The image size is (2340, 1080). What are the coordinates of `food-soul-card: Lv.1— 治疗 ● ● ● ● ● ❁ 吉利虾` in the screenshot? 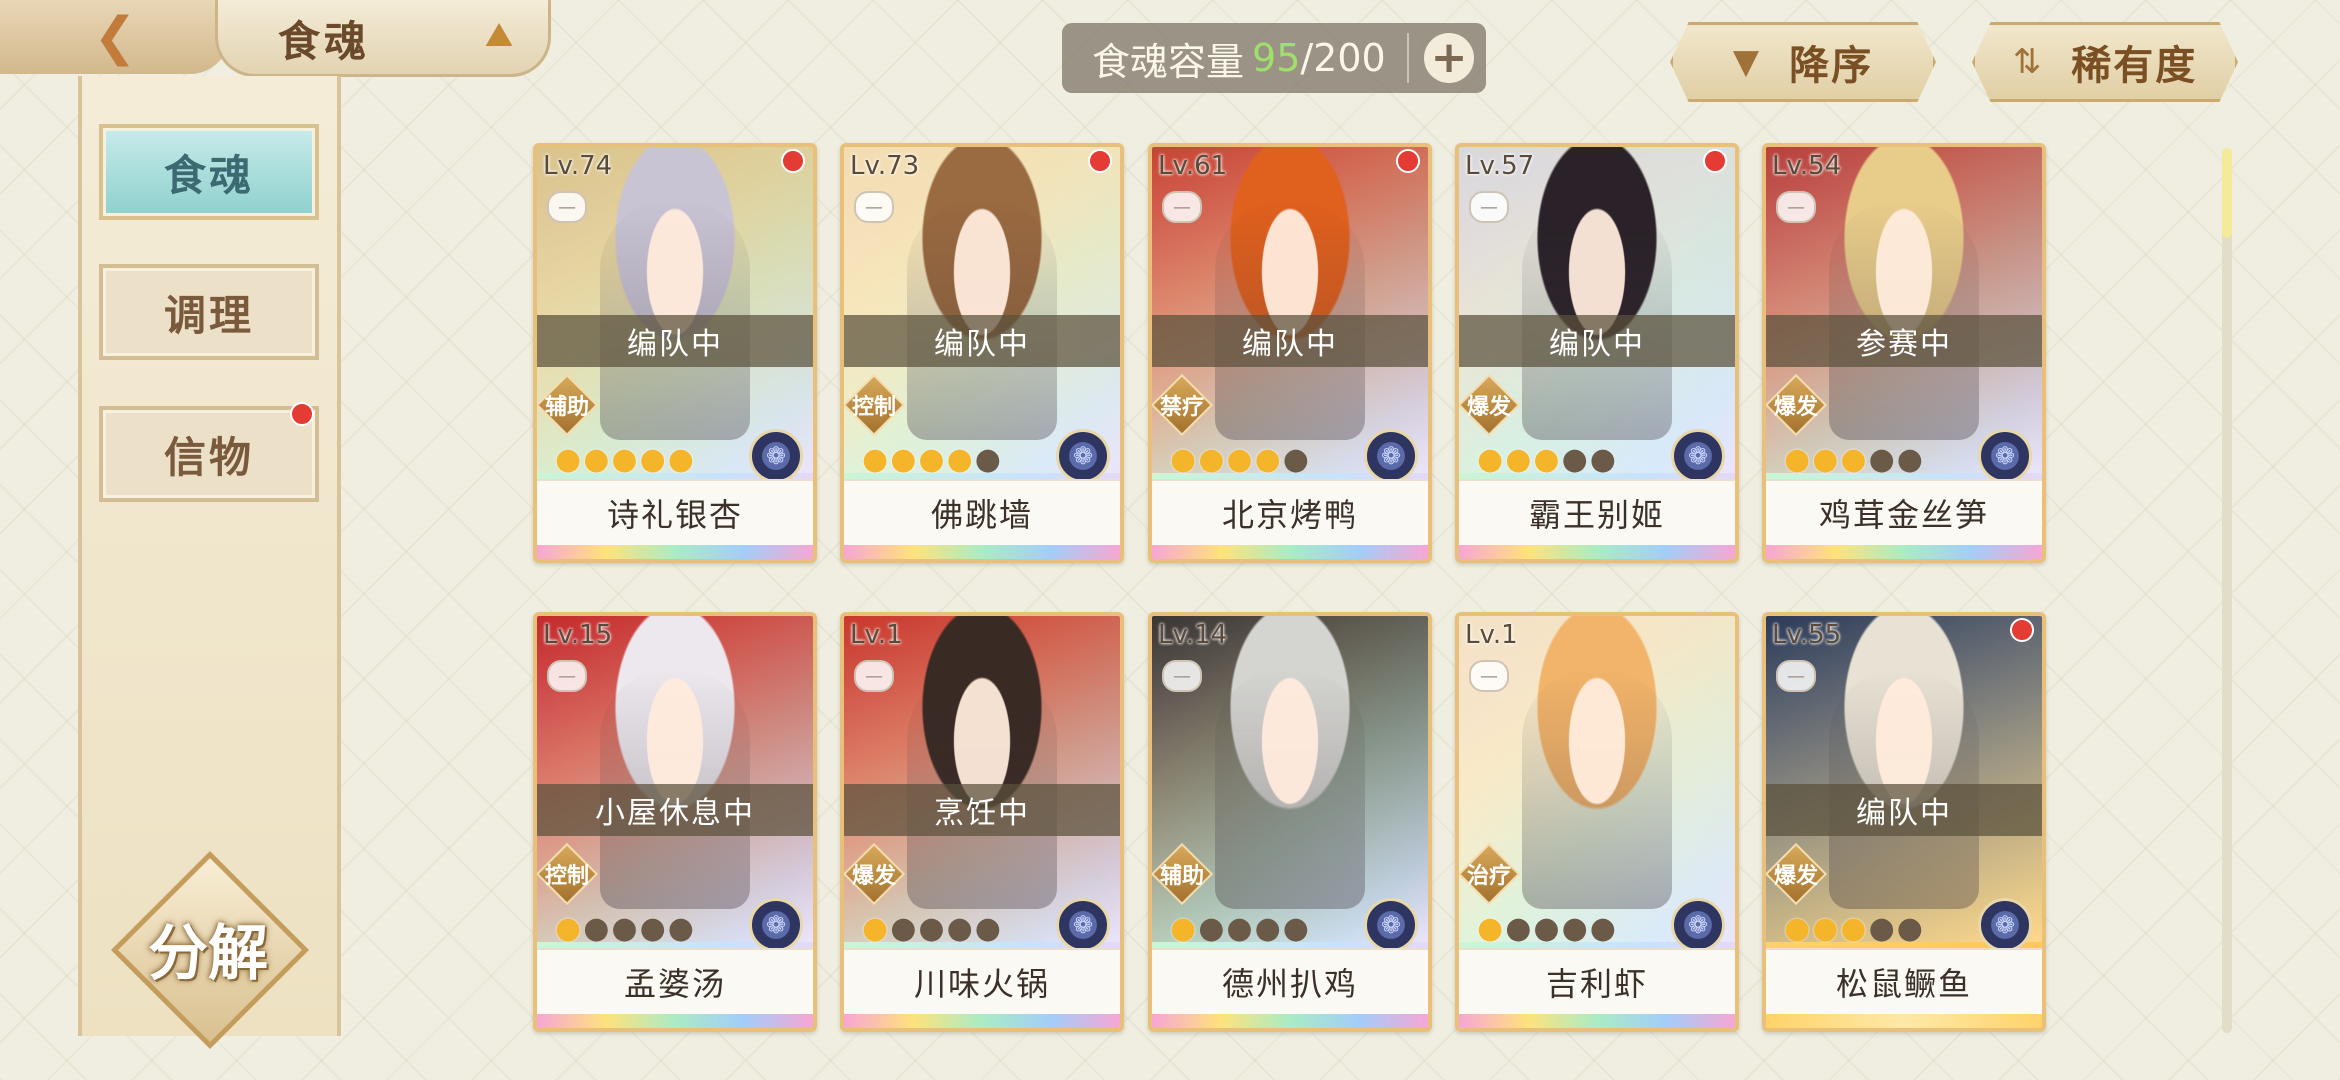 It's located at (1597, 822).